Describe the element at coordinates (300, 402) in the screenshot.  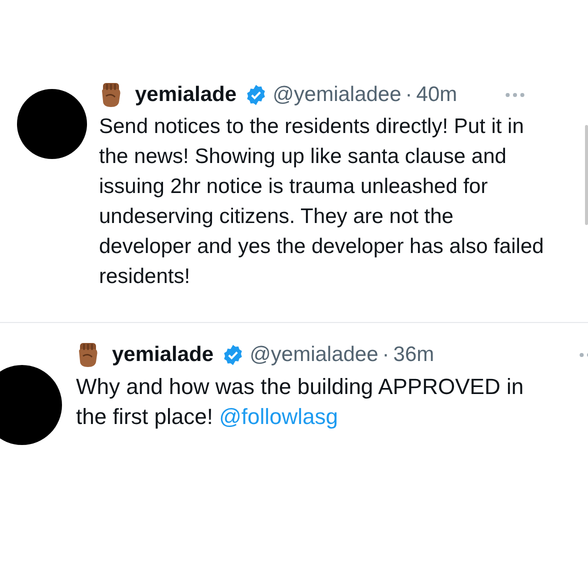
I see `tweet-text: Why and how was the building APPROVED in the first place! @followlasg` at that location.